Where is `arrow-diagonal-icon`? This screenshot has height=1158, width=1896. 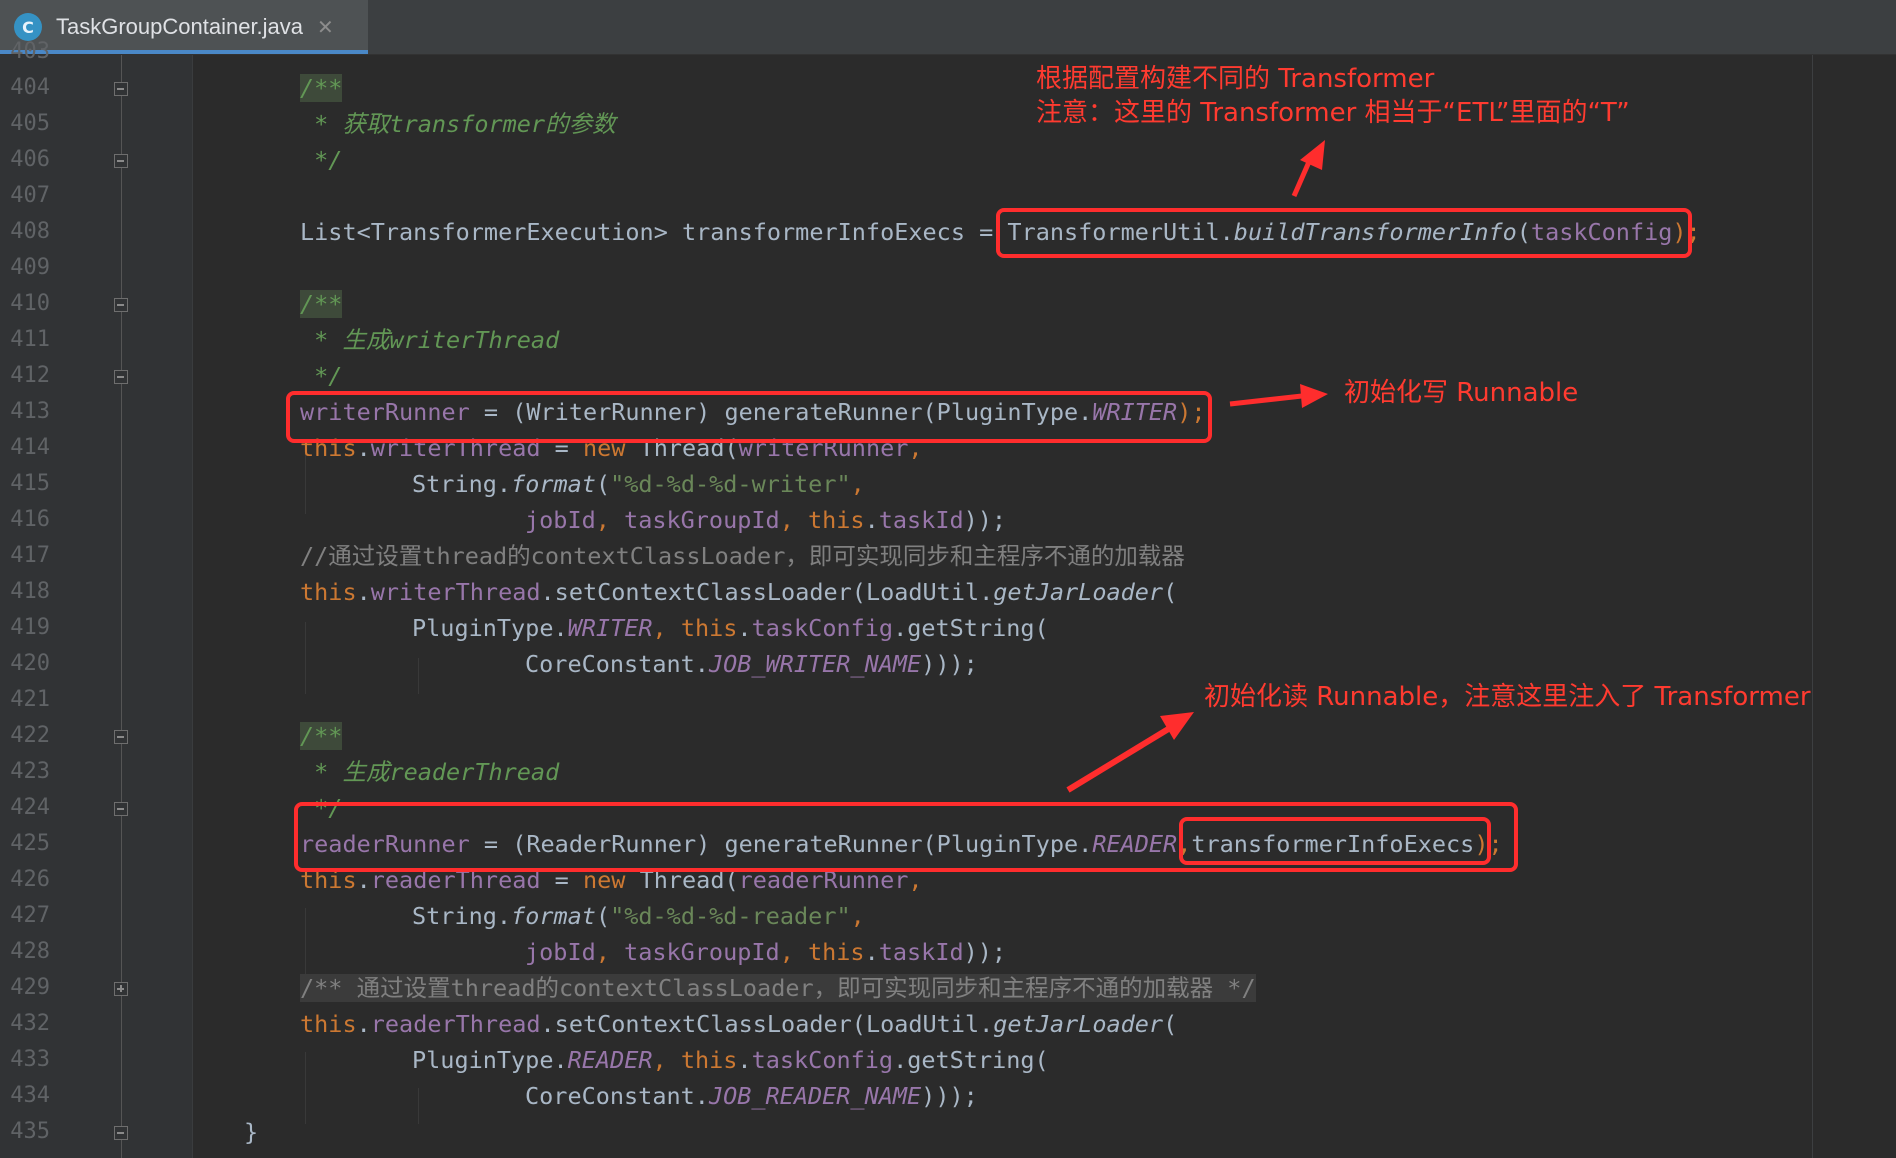
arrow-diagonal-icon is located at coordinates (1130, 752).